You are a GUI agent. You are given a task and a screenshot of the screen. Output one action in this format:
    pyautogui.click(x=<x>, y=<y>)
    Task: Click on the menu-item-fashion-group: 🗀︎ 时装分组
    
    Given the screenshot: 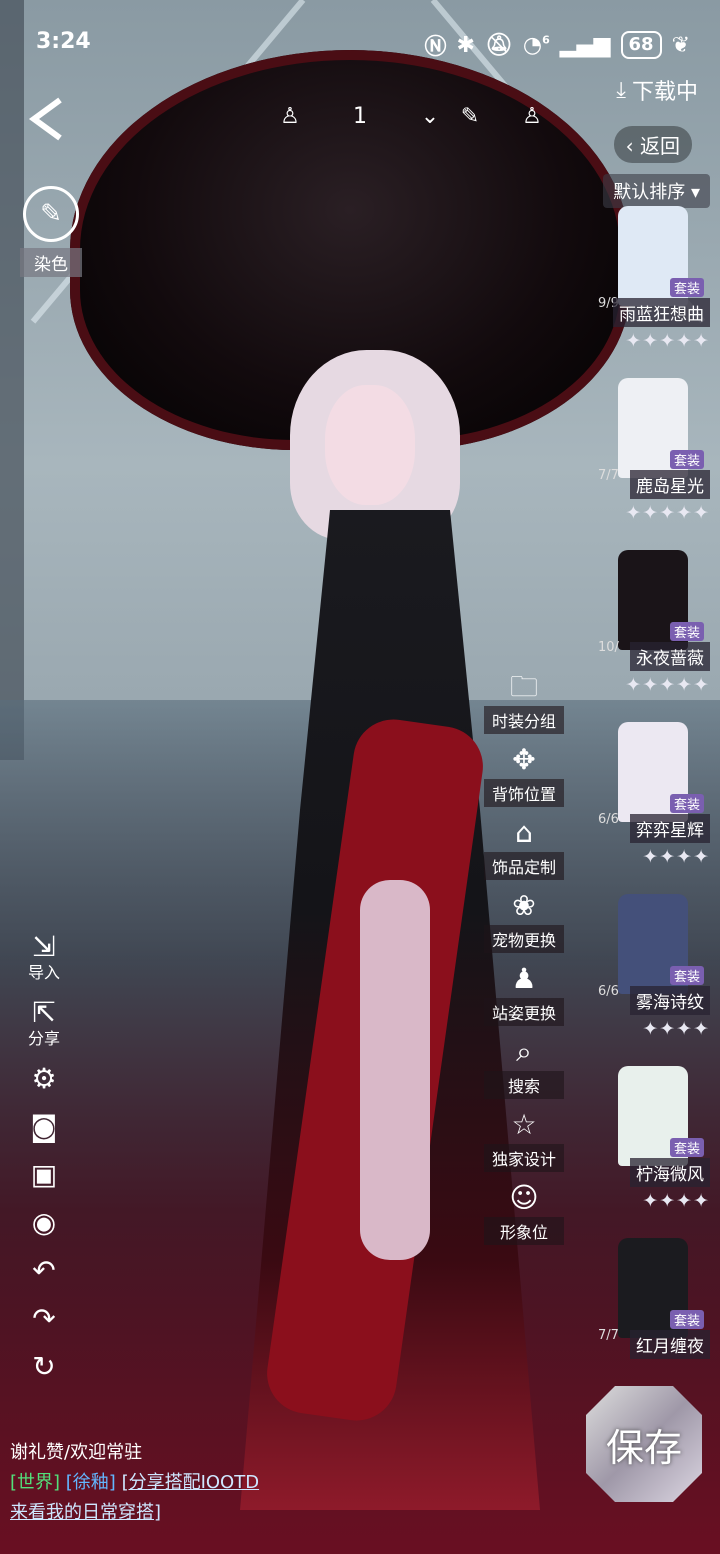 What is the action you would take?
    pyautogui.click(x=524, y=704)
    